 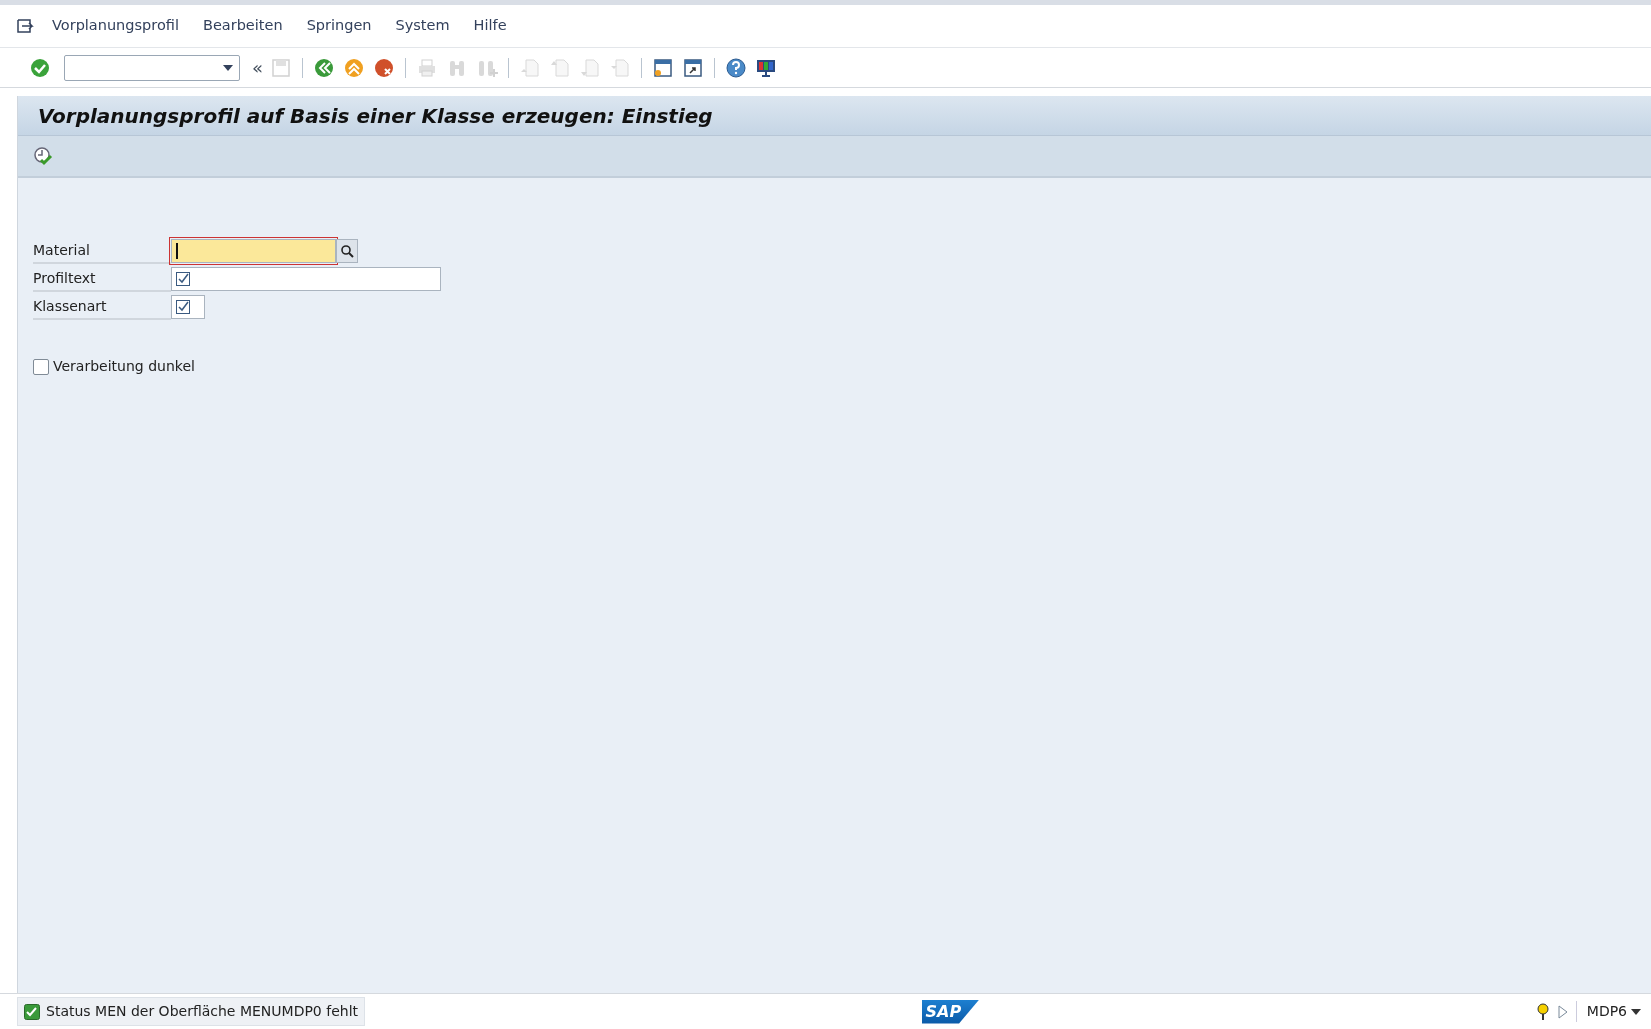 What do you see at coordinates (115, 26) in the screenshot?
I see `menu-item: Vorplanungsprofil` at bounding box center [115, 26].